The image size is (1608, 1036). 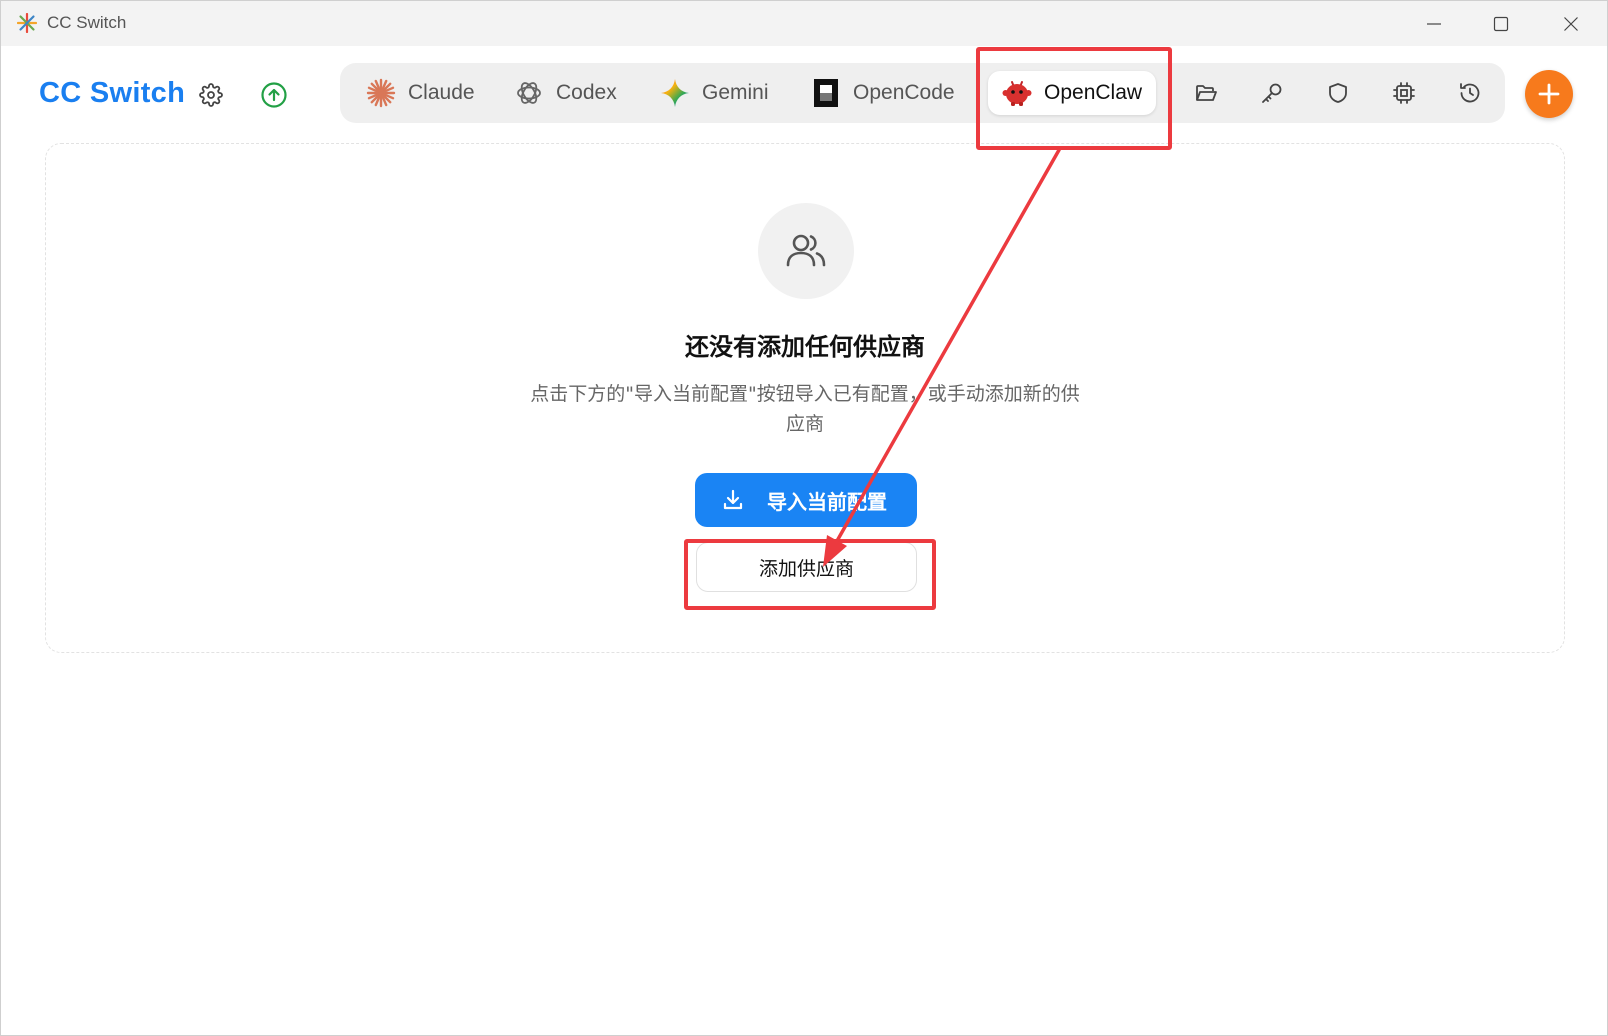 What do you see at coordinates (27, 23) in the screenshot?
I see `app-logo-icon` at bounding box center [27, 23].